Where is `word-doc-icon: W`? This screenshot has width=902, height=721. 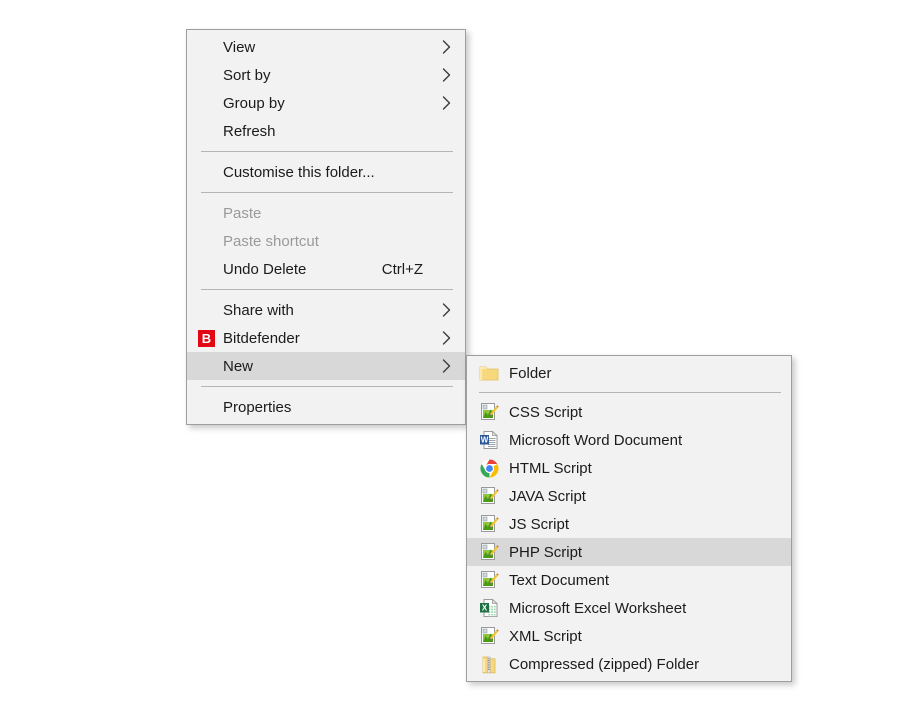 word-doc-icon: W is located at coordinates (489, 440).